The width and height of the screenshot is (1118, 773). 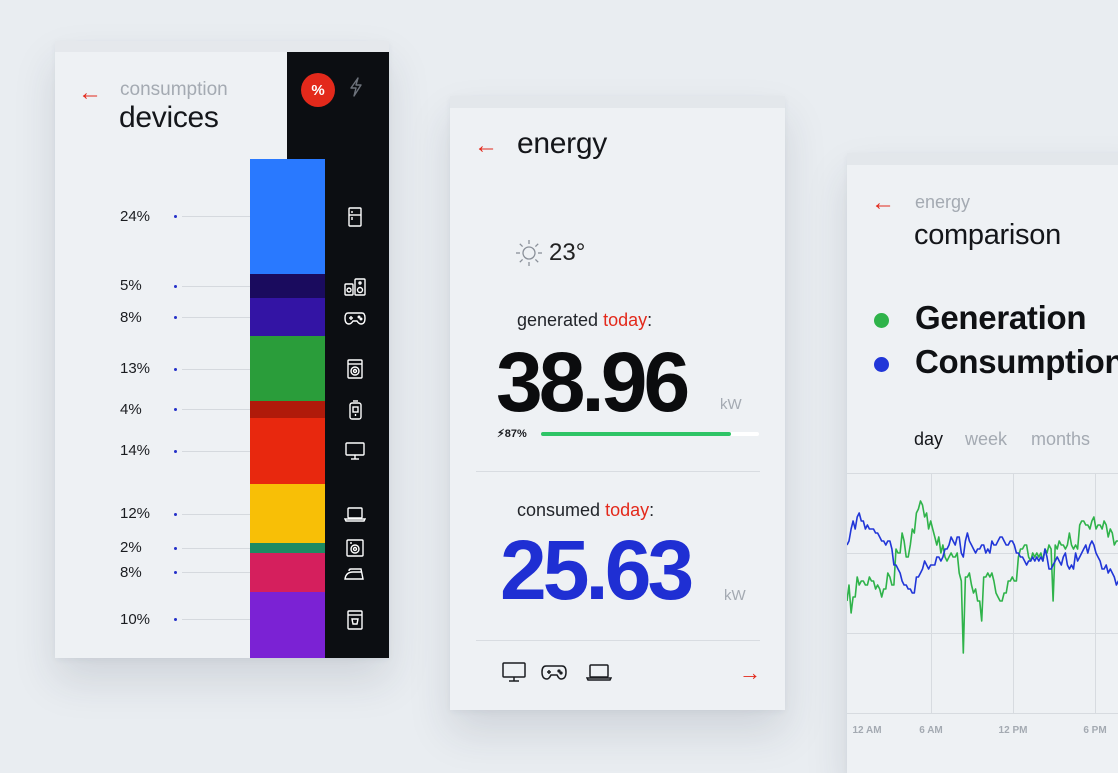 I want to click on percent-label-washing-machine: 13%, so click(x=135, y=368).